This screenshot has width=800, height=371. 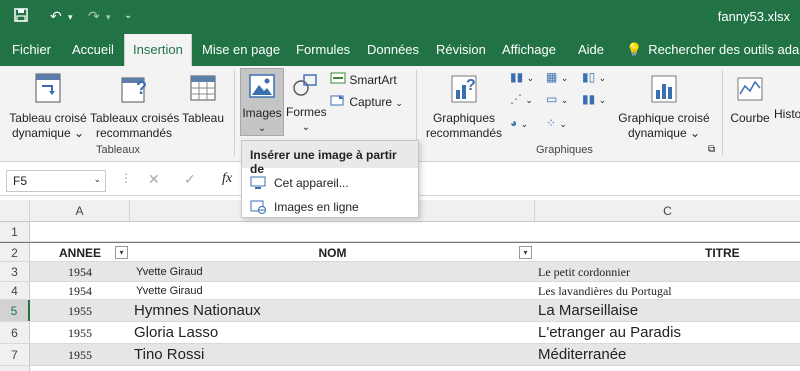 I want to click on tab-aide: Aide, so click(x=591, y=50).